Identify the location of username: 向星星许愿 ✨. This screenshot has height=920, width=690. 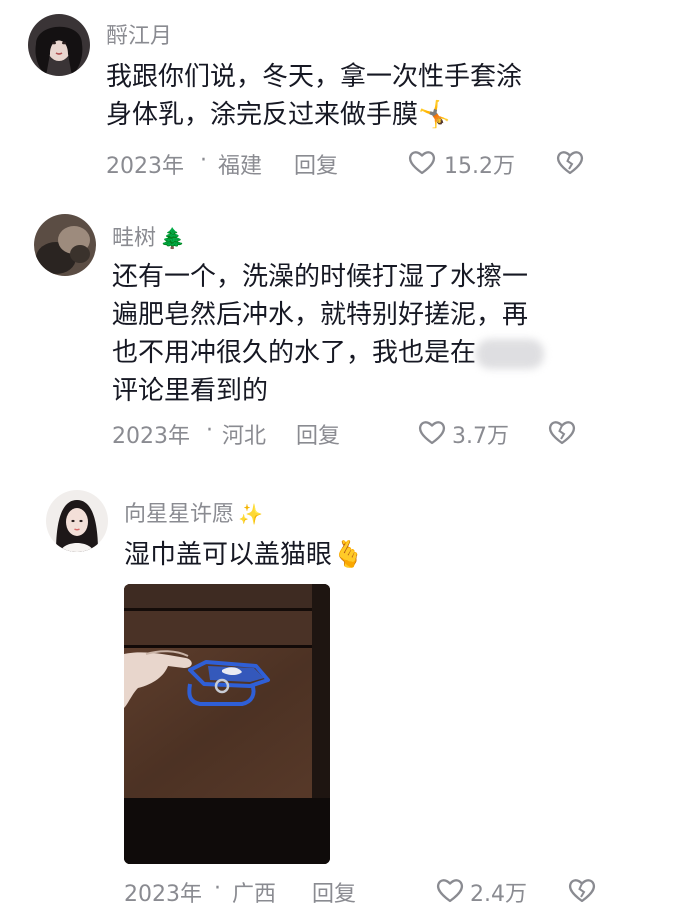
(193, 512).